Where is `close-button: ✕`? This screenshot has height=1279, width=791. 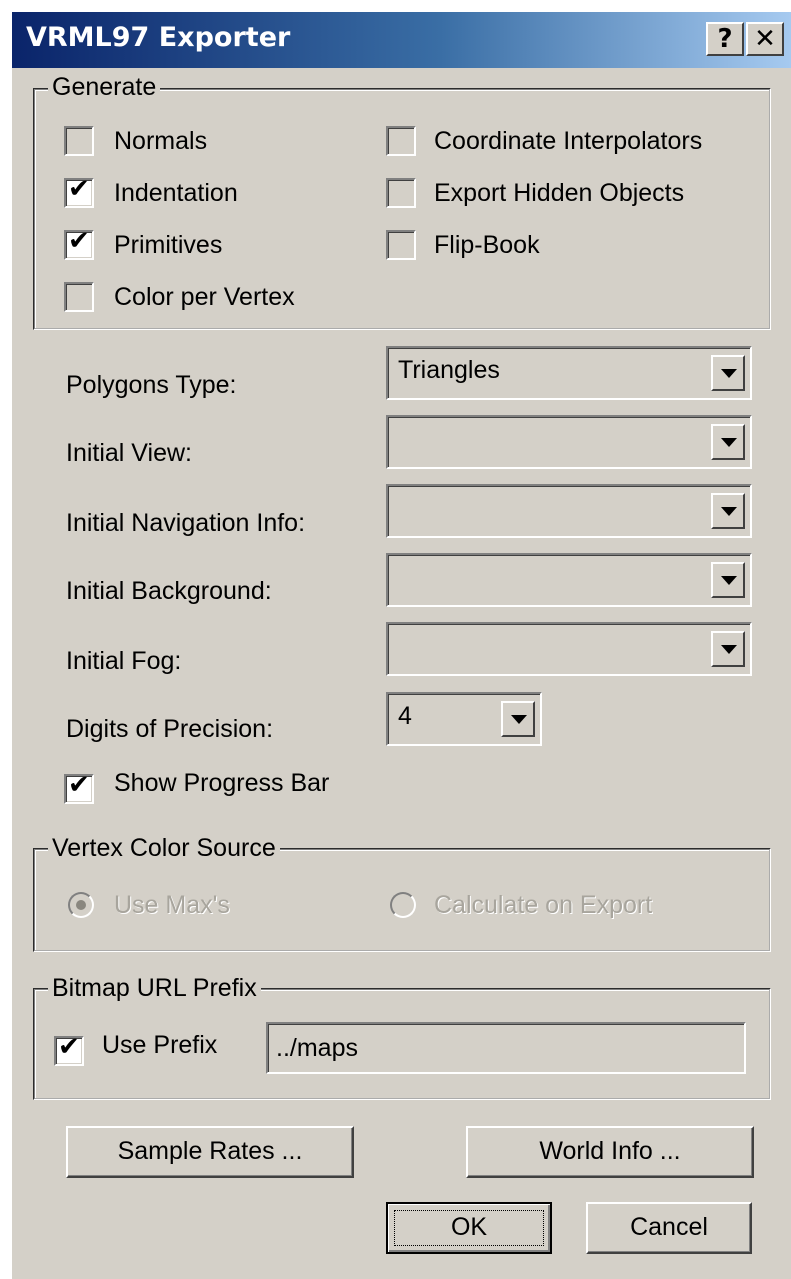
close-button: ✕ is located at coordinates (765, 39).